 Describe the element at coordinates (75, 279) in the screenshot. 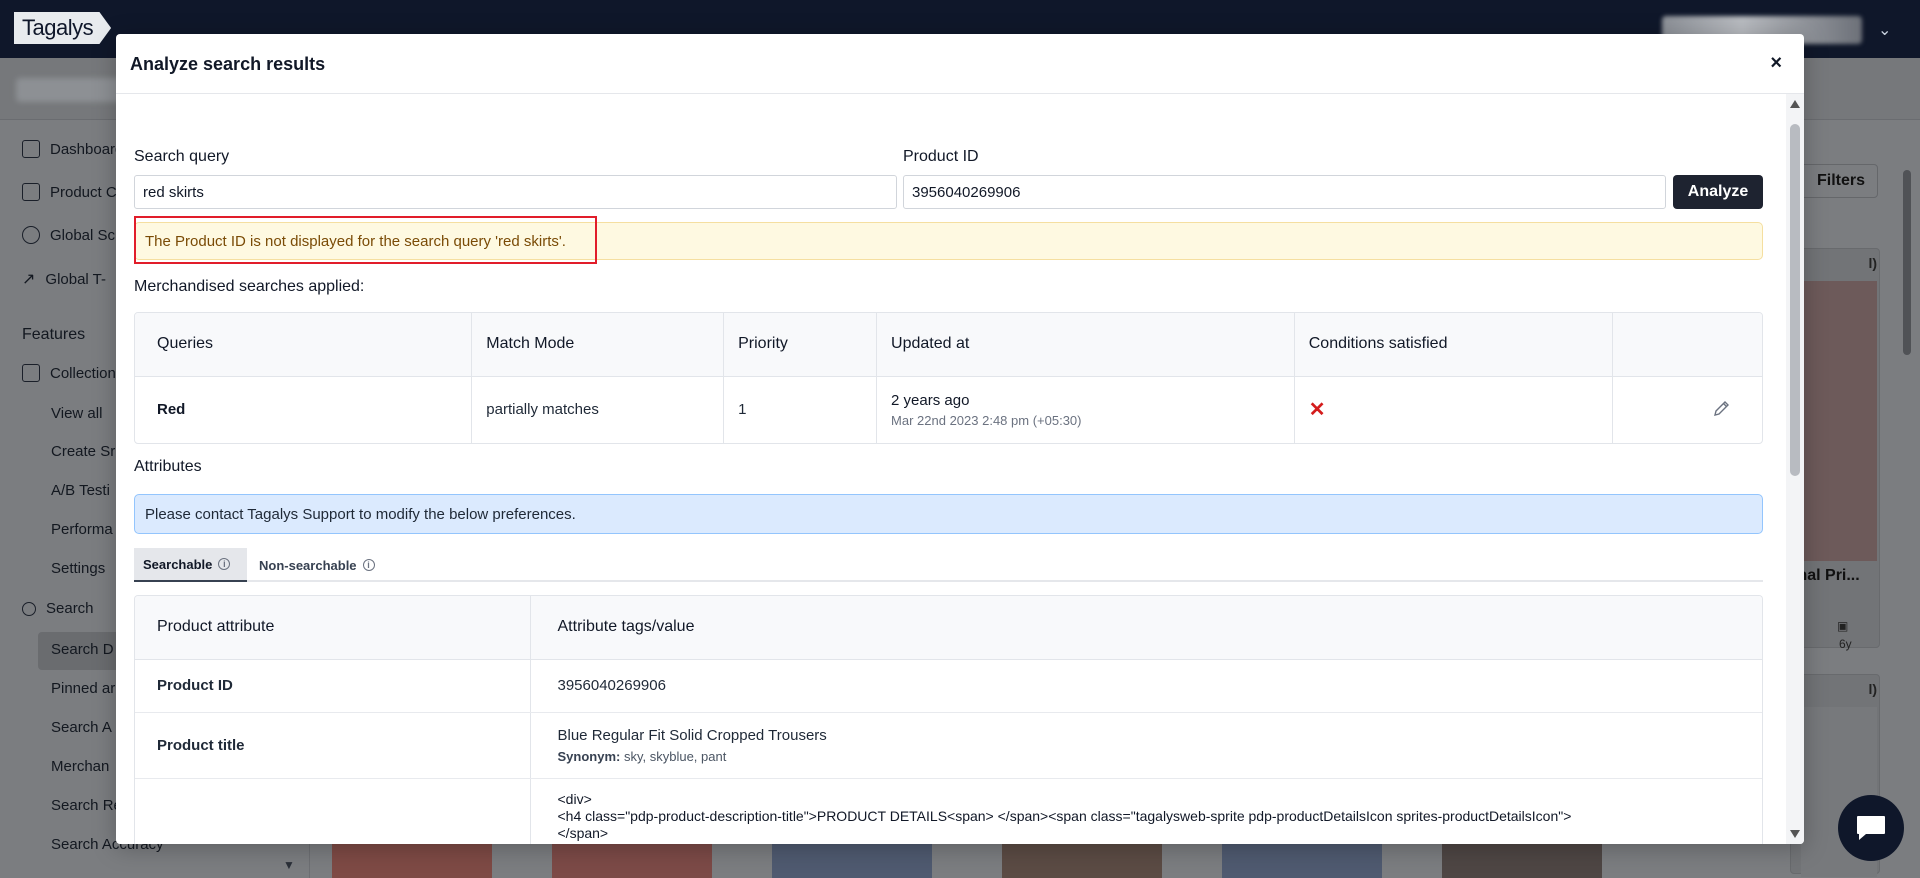

I see `sidebar-label: Global T-` at that location.